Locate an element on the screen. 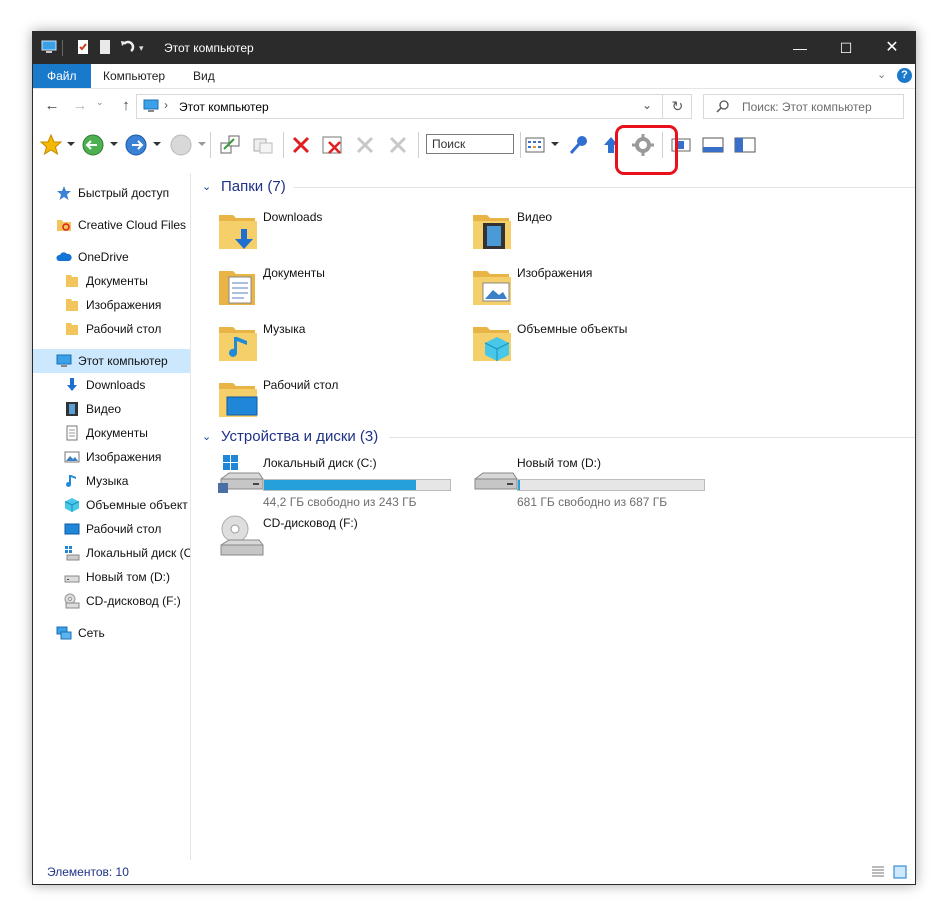 The width and height of the screenshot is (949, 918). delete-permanently-icon is located at coordinates (333, 145).